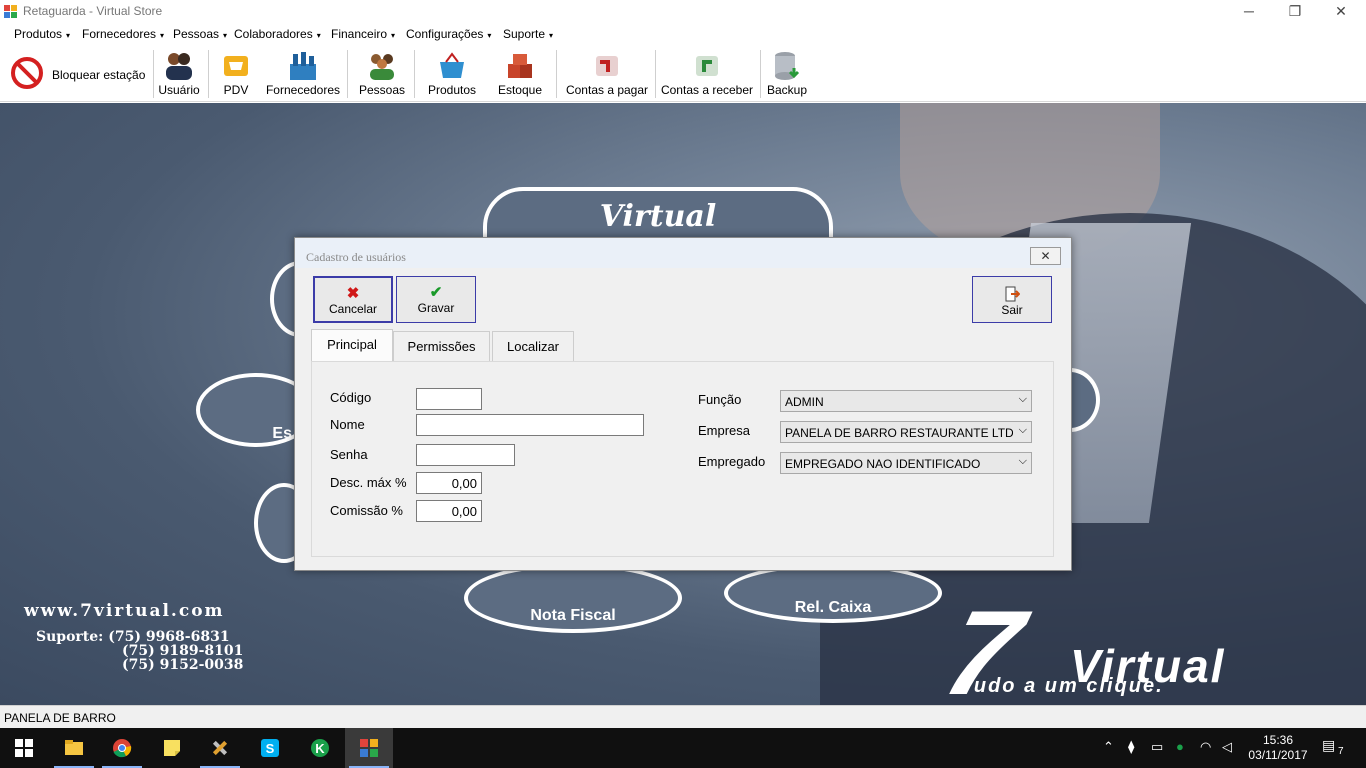  Describe the element at coordinates (24, 748) in the screenshot. I see `start-button` at that location.